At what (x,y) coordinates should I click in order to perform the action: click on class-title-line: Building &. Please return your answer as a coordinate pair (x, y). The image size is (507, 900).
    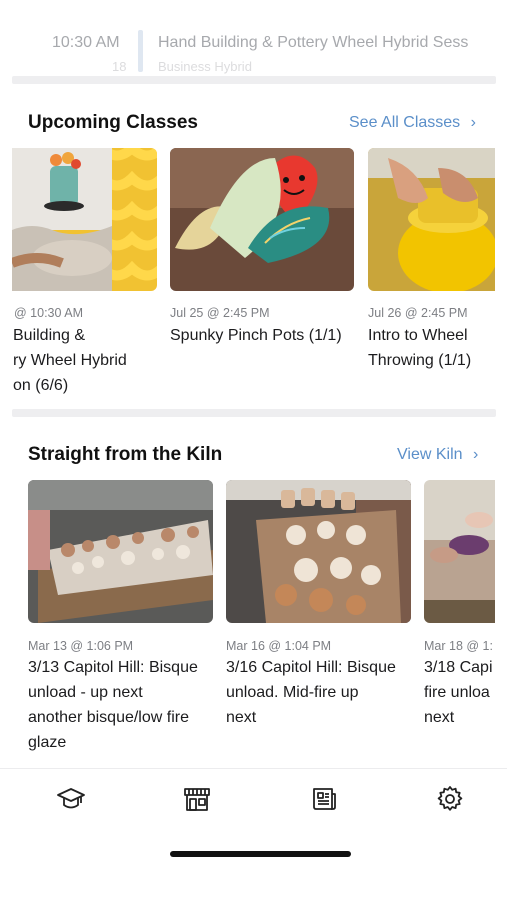
    Looking at the image, I should click on (49, 335).